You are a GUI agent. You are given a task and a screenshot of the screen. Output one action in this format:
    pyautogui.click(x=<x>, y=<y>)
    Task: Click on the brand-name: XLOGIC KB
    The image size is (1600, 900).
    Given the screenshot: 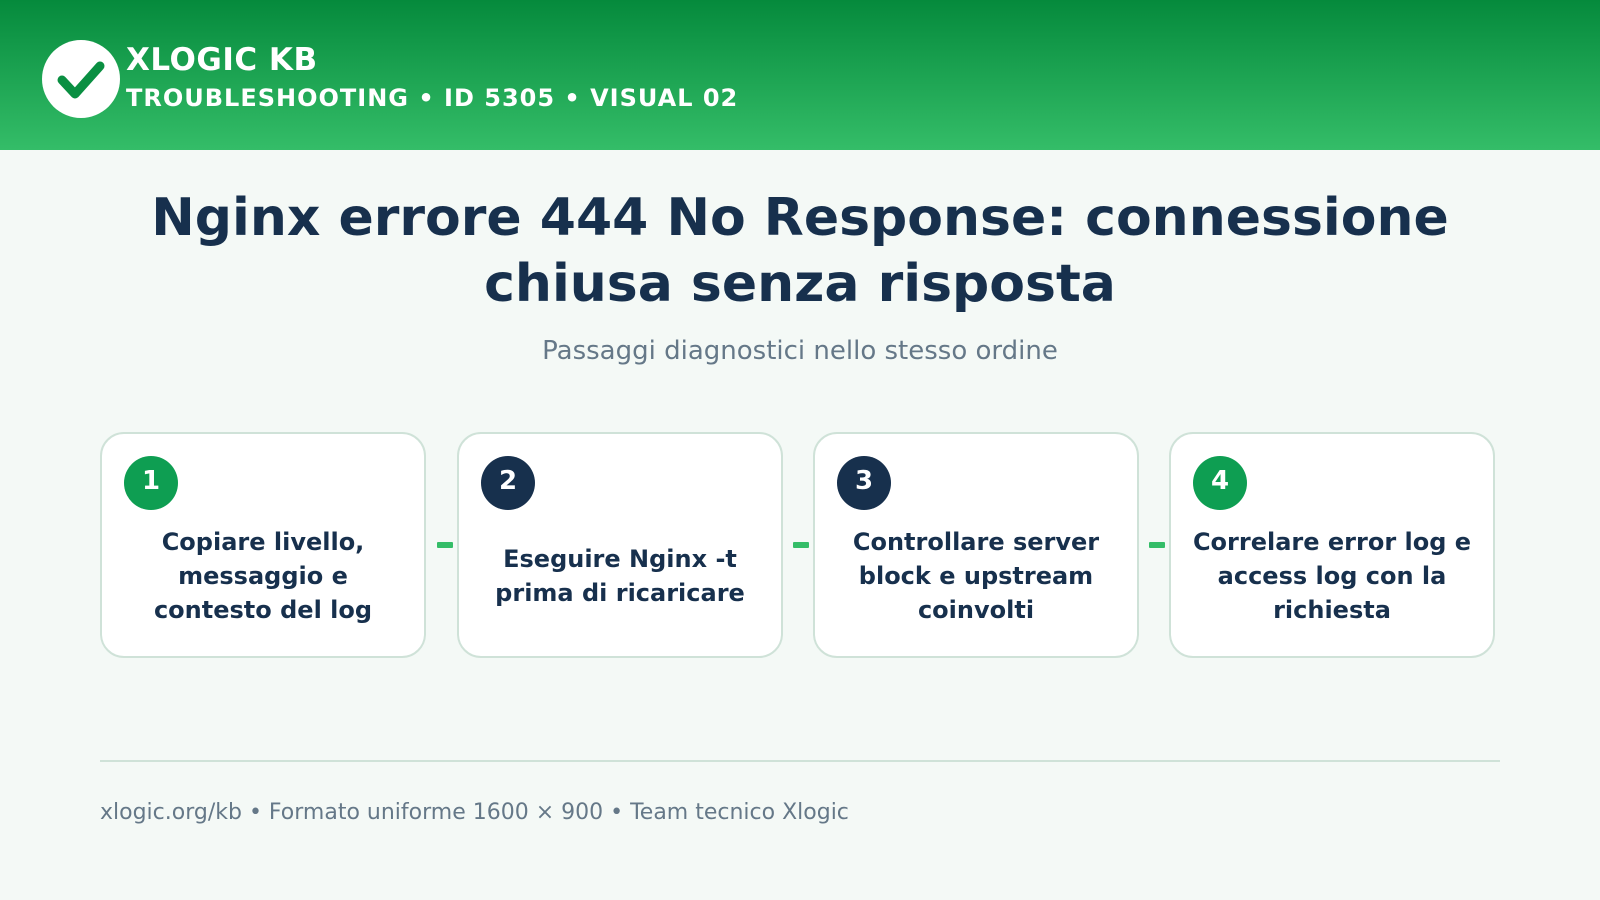 What is the action you would take?
    pyautogui.click(x=222, y=60)
    